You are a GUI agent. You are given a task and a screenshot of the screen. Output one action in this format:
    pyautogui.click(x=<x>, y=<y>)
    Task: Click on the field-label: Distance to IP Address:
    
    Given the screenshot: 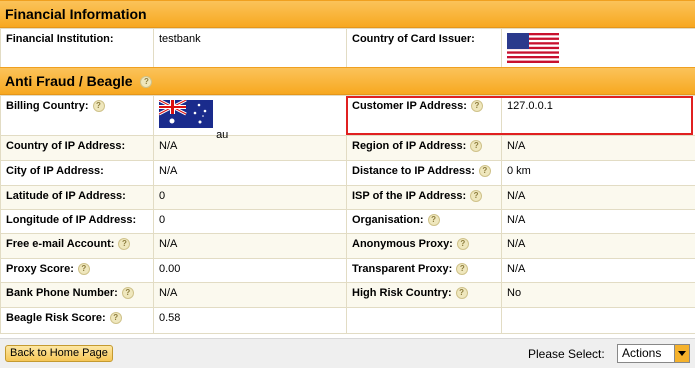 What is the action you would take?
    pyautogui.click(x=413, y=171)
    